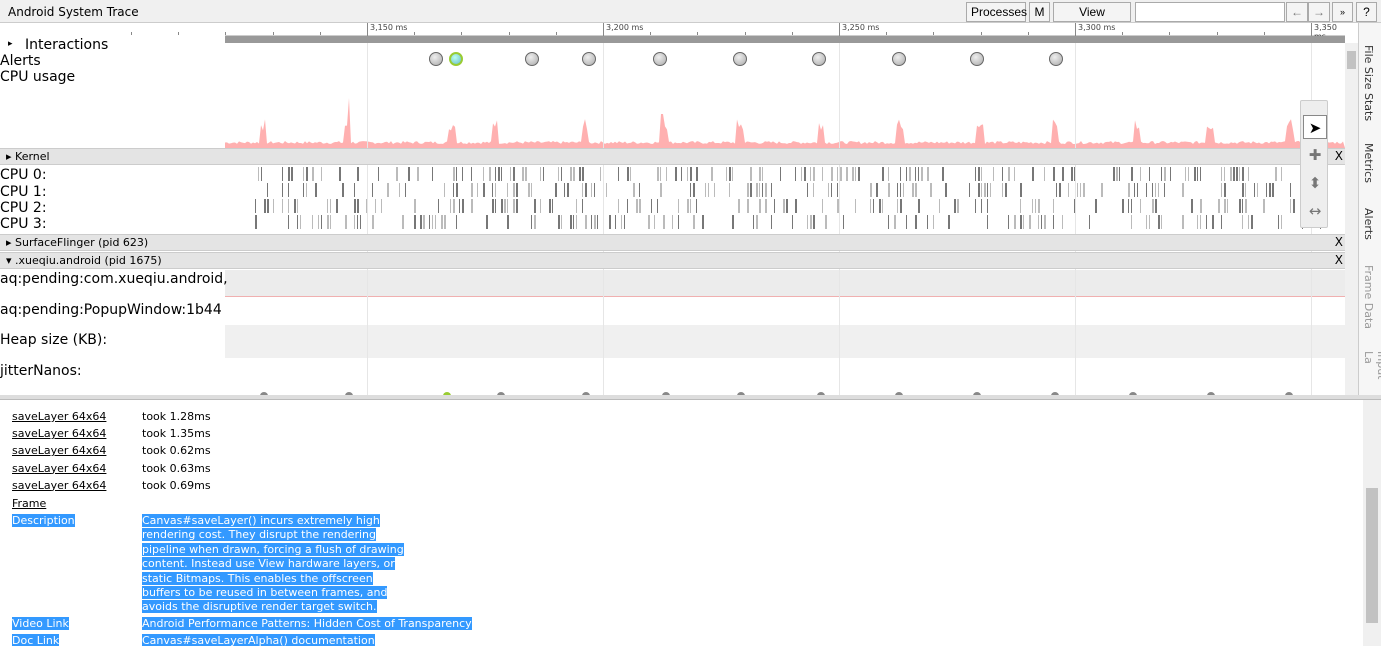  Describe the element at coordinates (672, 156) in the screenshot. I see `kernel-header: ▸ Kernel X` at that location.